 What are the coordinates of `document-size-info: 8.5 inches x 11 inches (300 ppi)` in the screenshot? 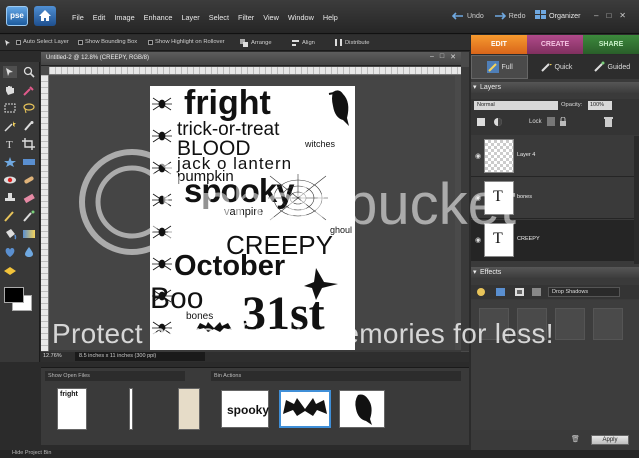 It's located at (140, 356).